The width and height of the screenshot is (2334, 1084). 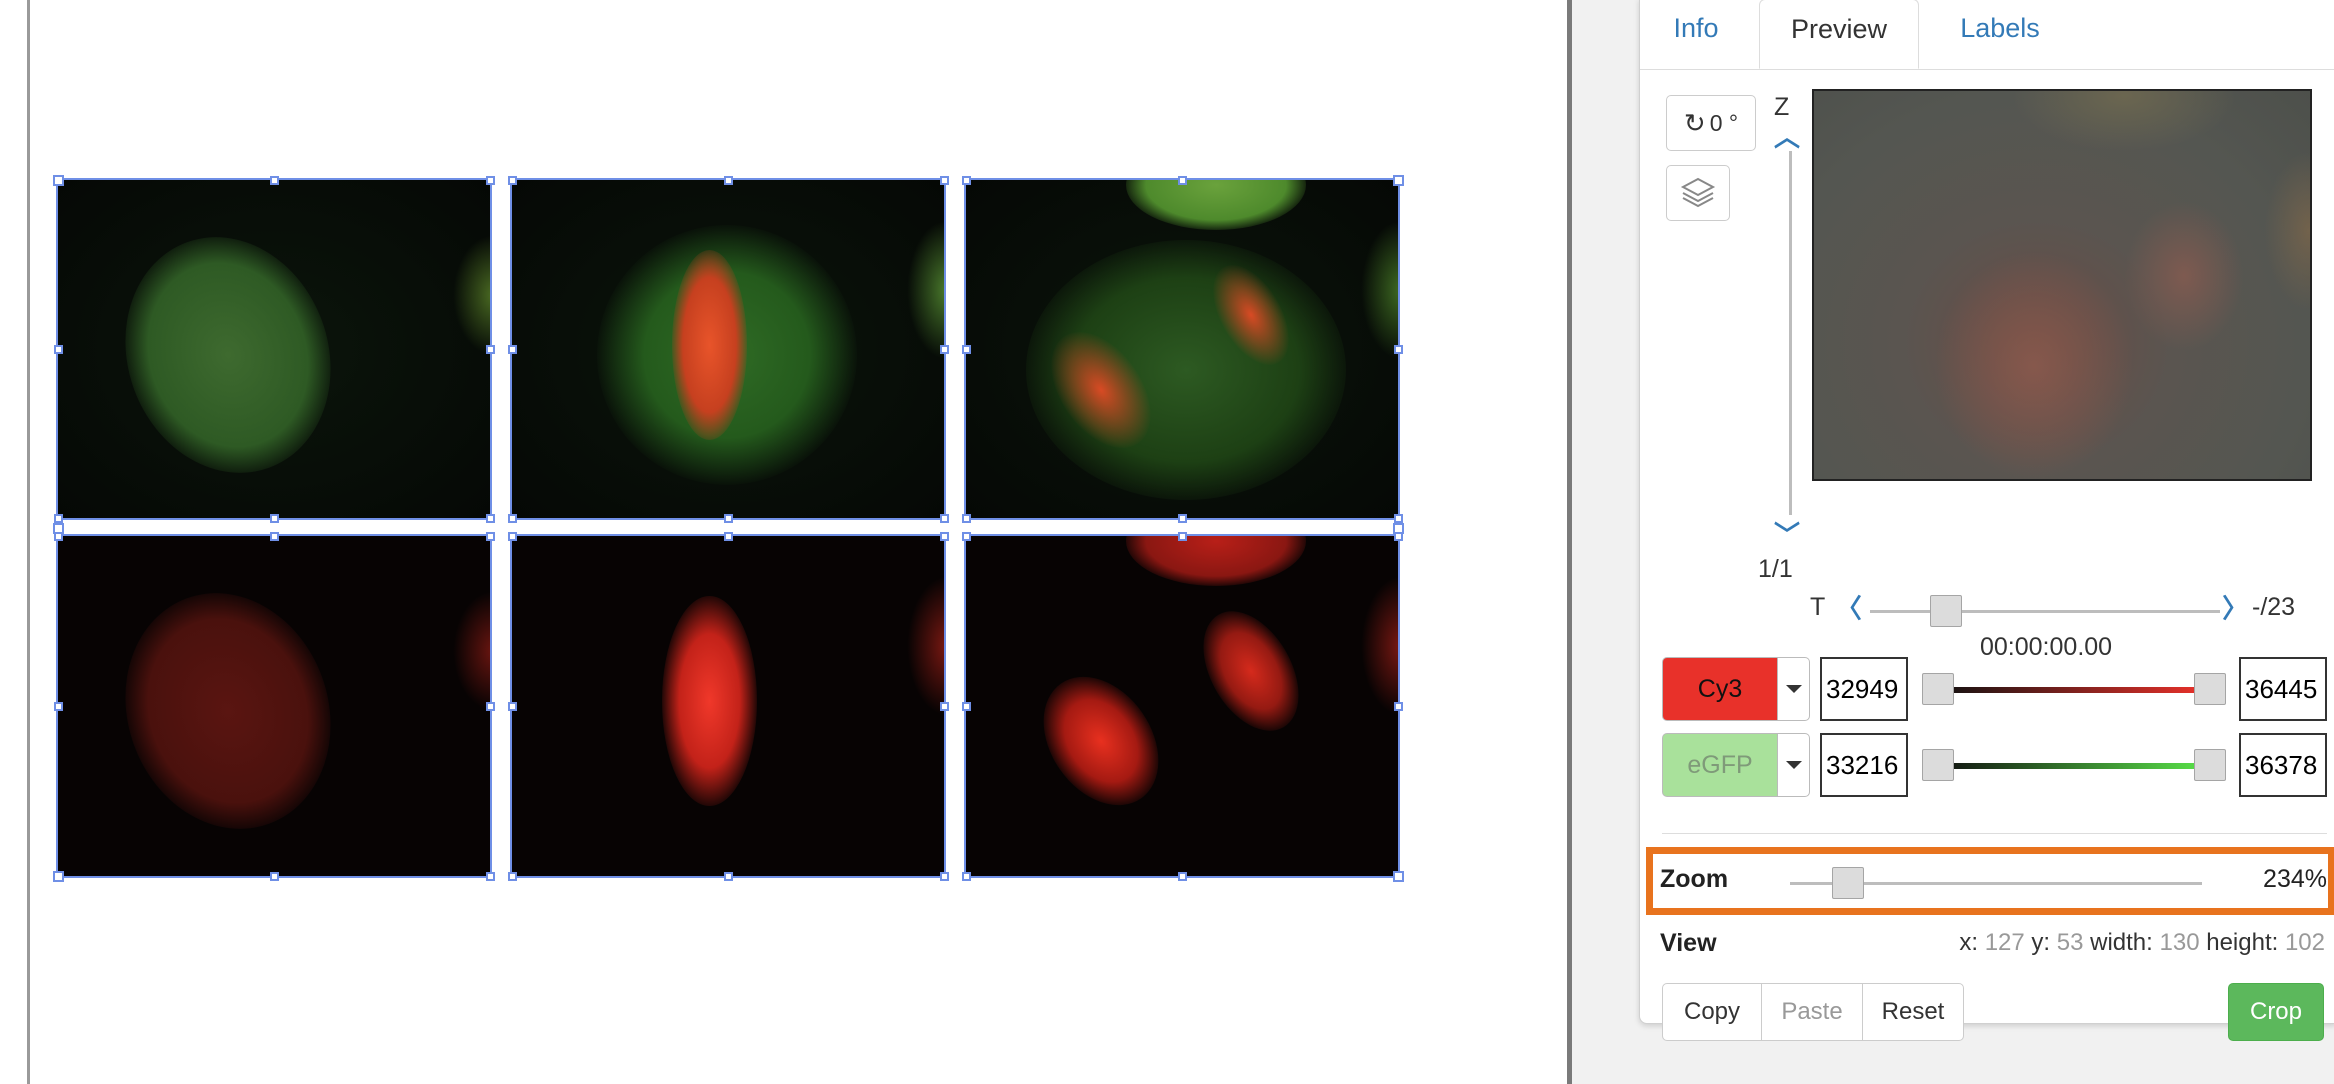 I want to click on channel-cy3-range-gradient, so click(x=2071, y=690).